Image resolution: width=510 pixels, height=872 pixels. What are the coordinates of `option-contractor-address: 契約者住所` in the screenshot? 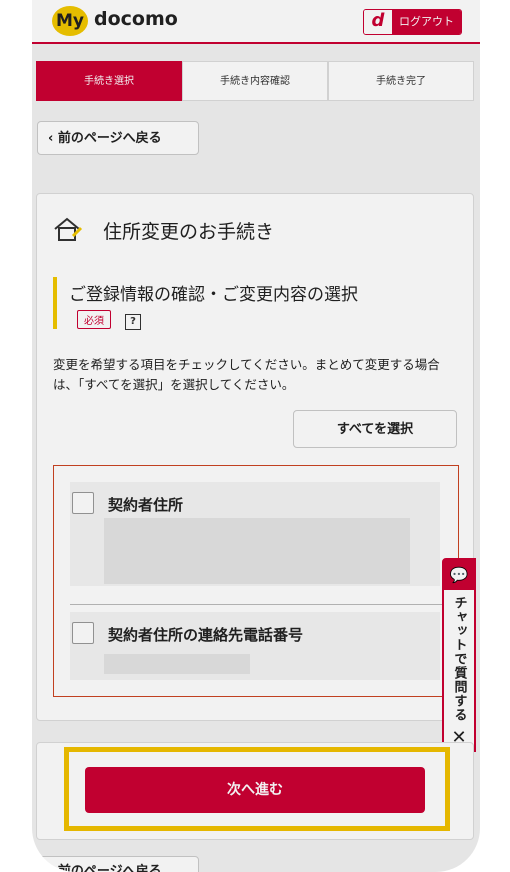 It's located at (255, 534).